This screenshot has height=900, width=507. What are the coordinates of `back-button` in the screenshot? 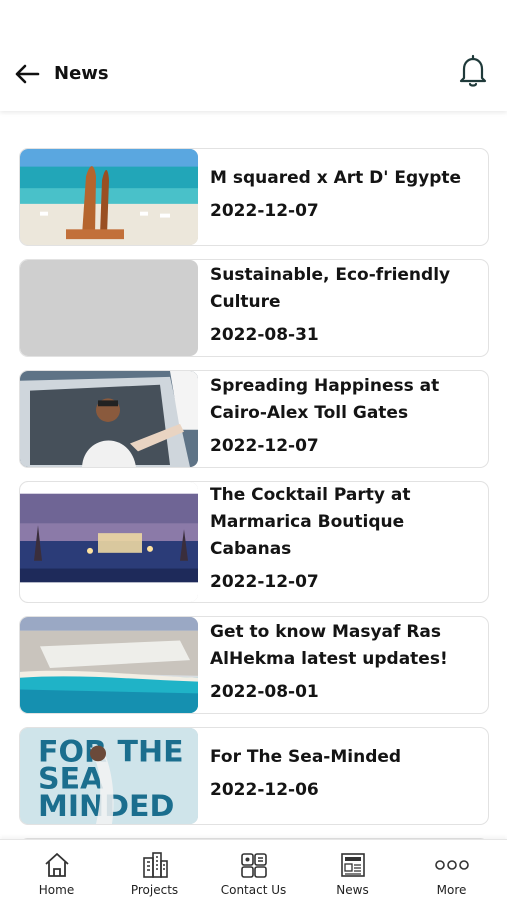 It's located at (27, 74).